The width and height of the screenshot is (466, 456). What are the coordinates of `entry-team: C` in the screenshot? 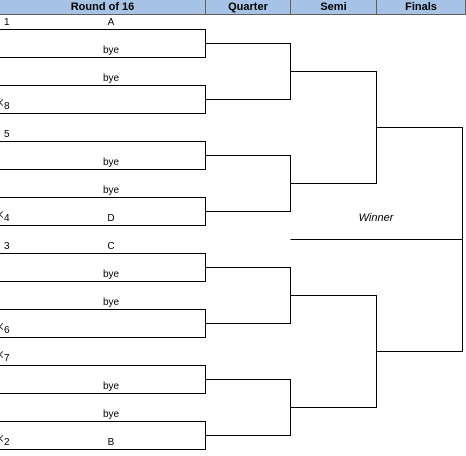 It's located at (111, 246).